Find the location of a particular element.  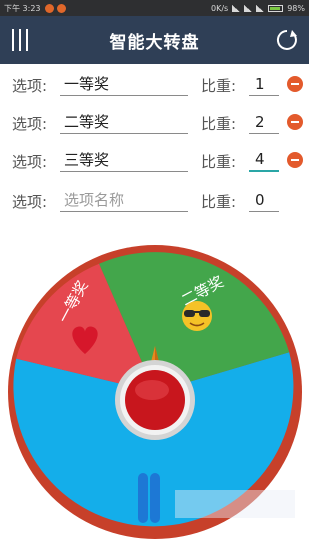

watermark-logo is located at coordinates (216, 498).